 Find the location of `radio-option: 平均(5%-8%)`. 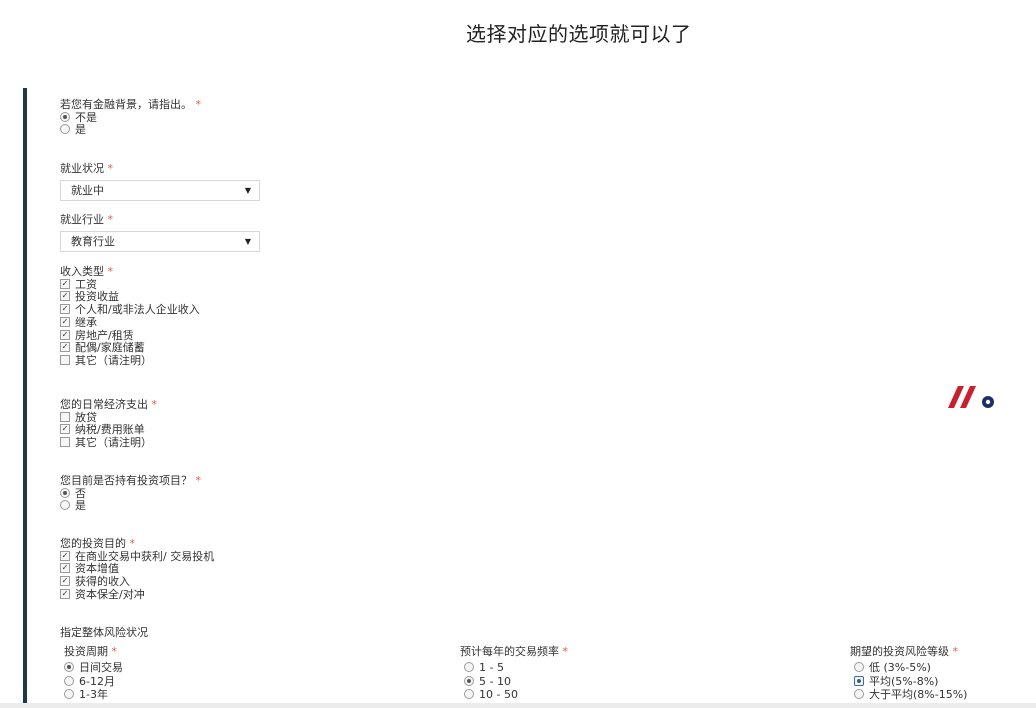

radio-option: 平均(5%-8%) is located at coordinates (908, 681).